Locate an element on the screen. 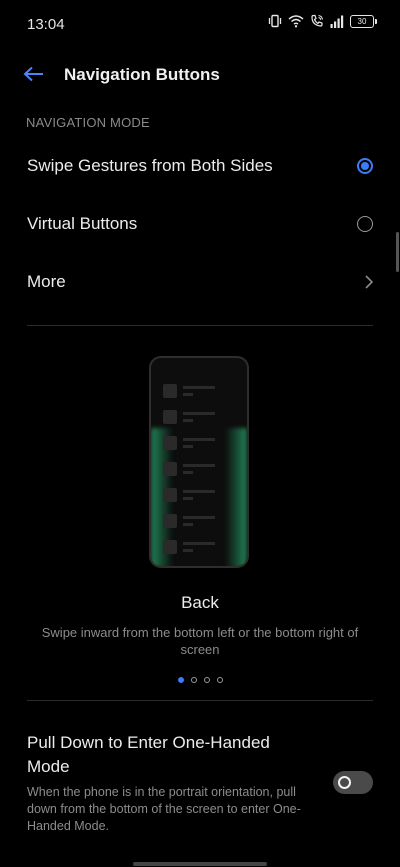 The image size is (400, 867). vibrate-icon is located at coordinates (275, 21).